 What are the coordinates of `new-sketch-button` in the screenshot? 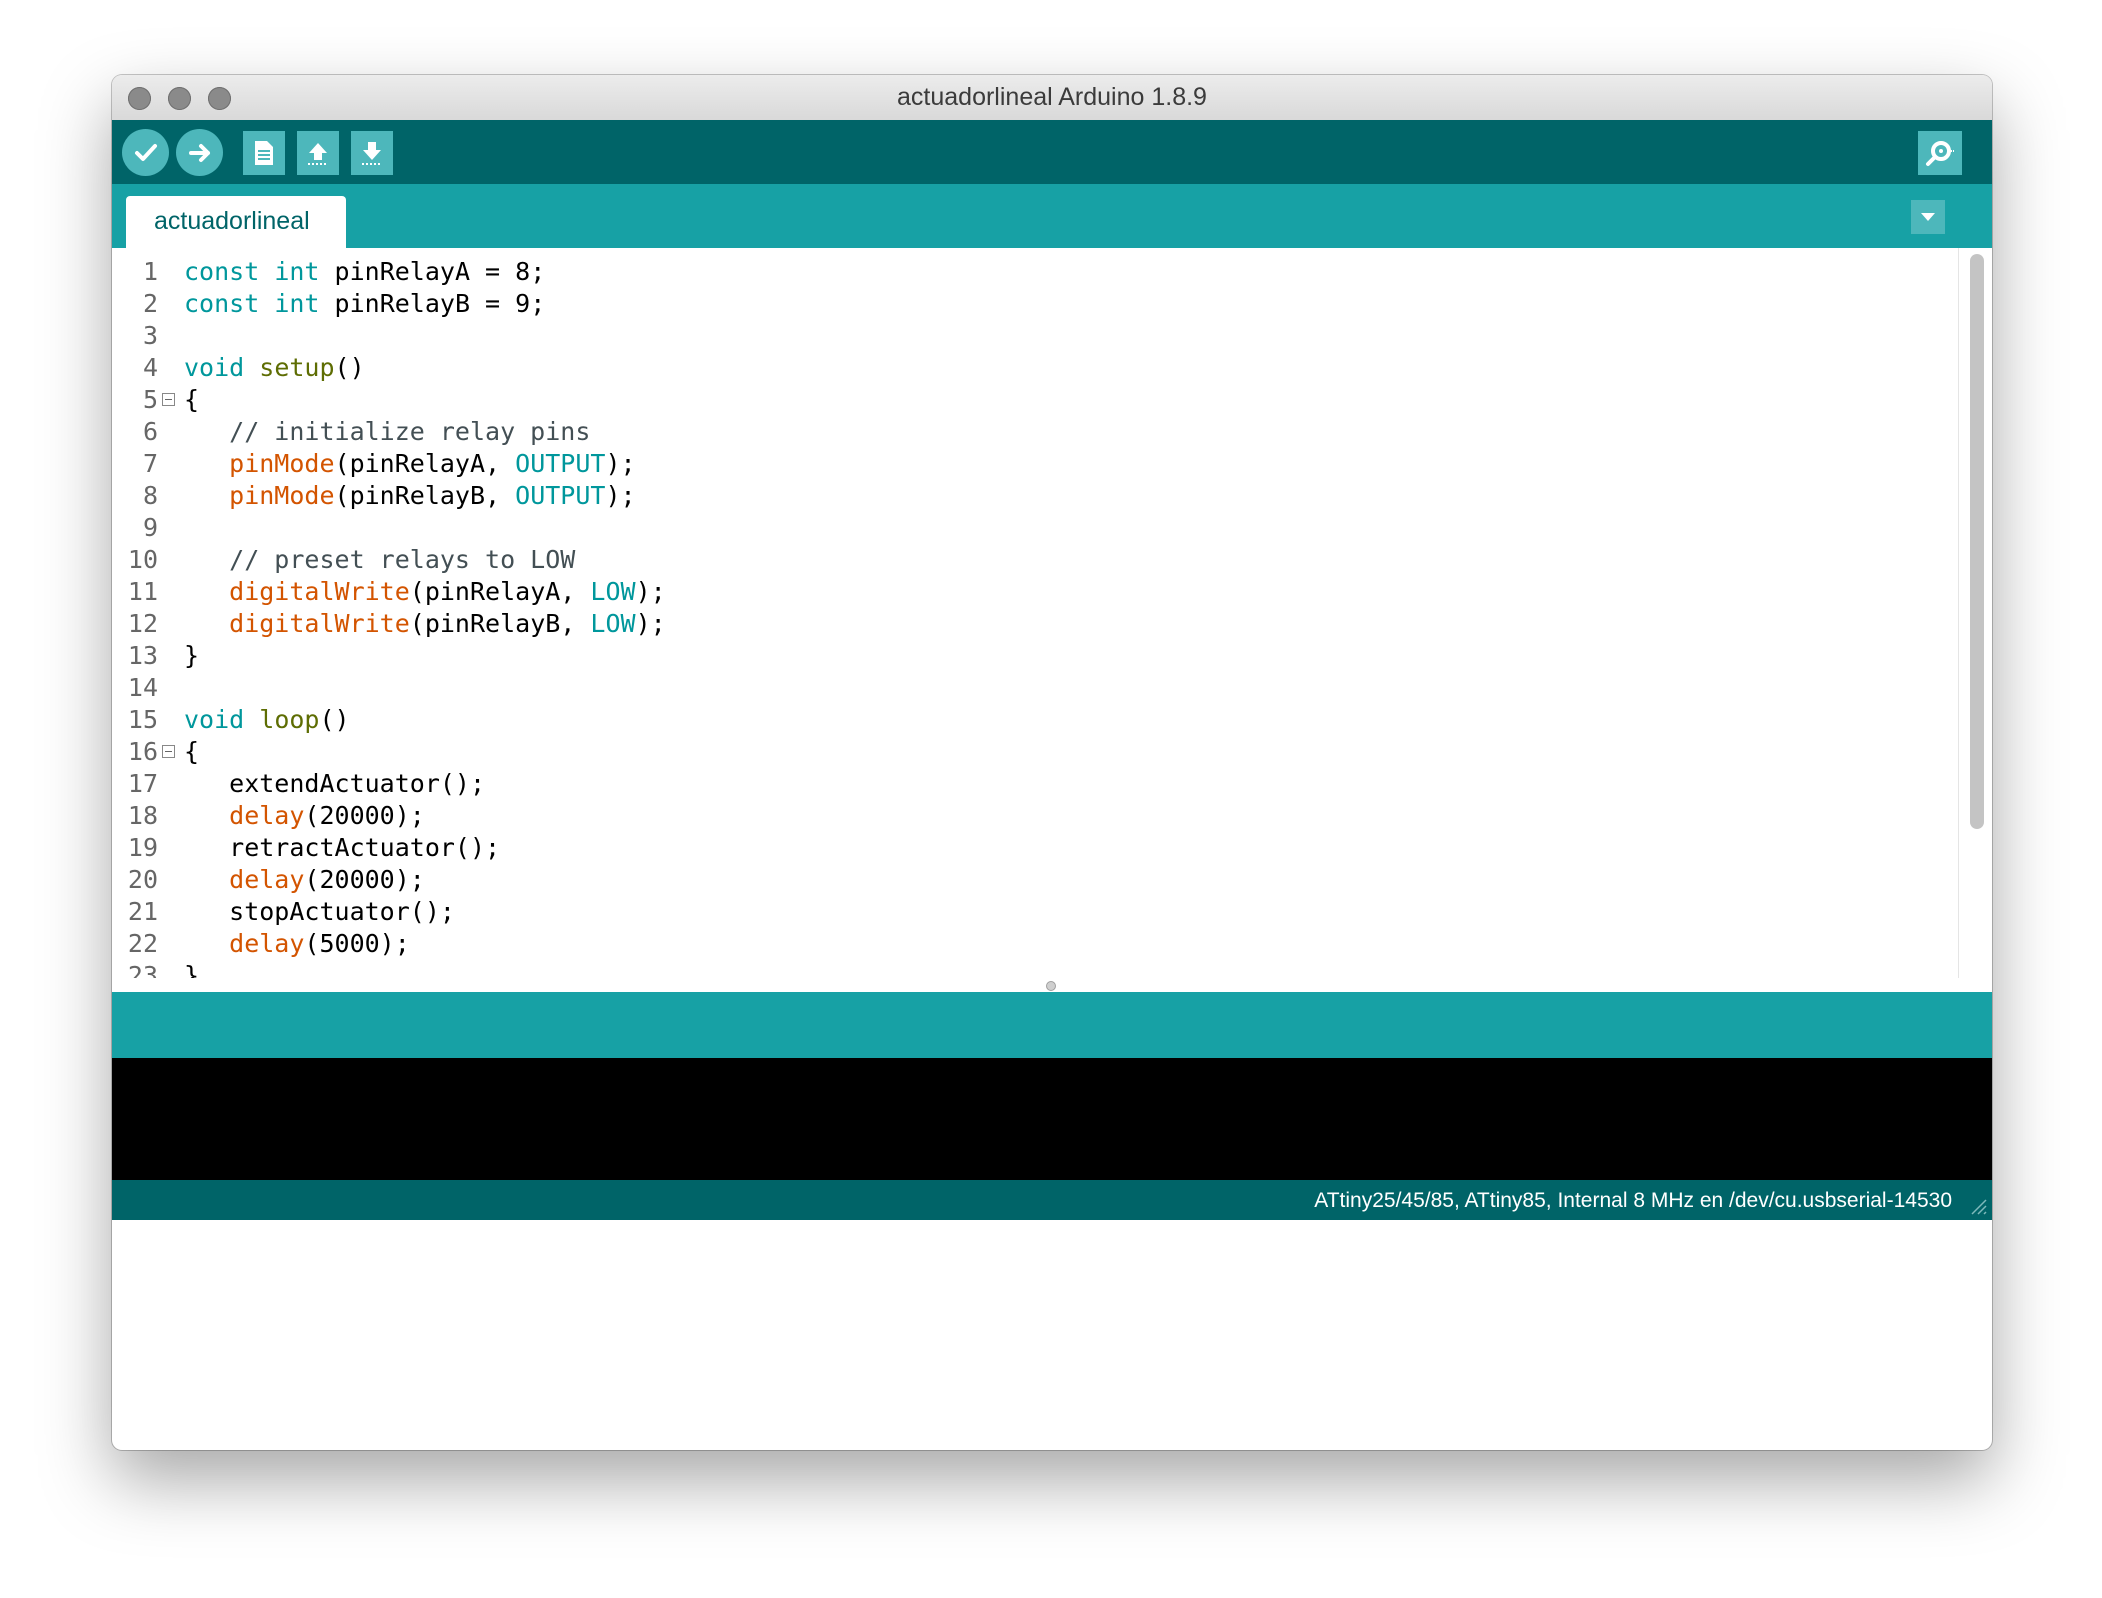 It's located at (264, 153).